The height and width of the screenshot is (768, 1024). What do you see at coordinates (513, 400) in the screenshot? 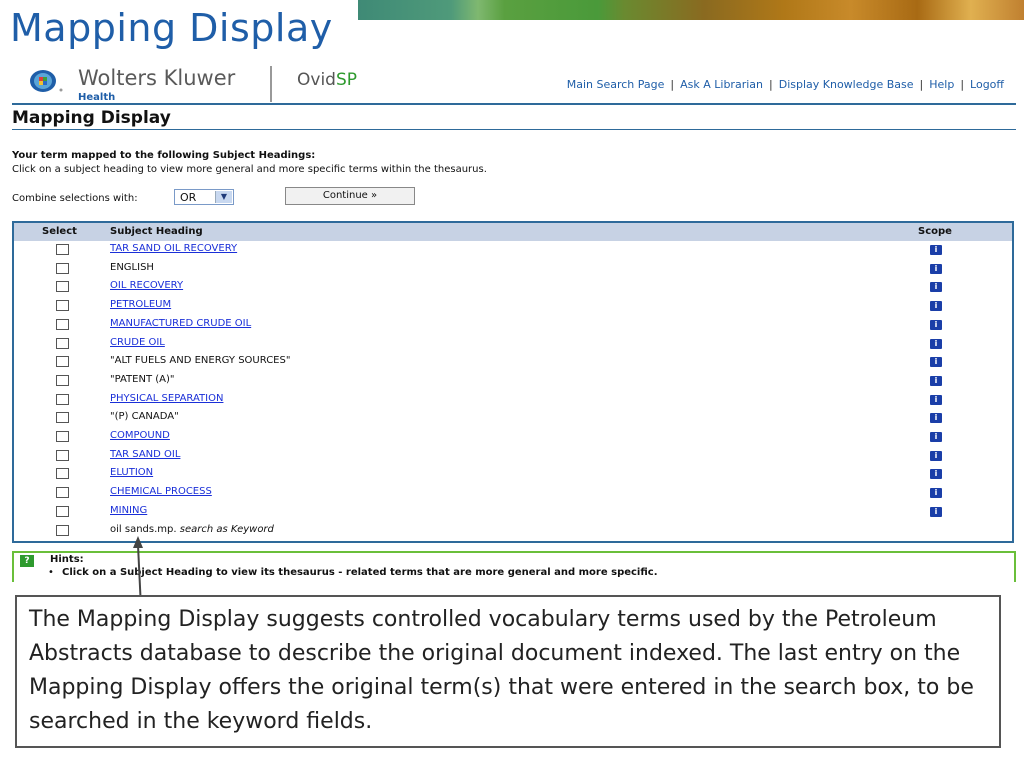
I see `table-row: PHYSICAL SEPARATION i` at bounding box center [513, 400].